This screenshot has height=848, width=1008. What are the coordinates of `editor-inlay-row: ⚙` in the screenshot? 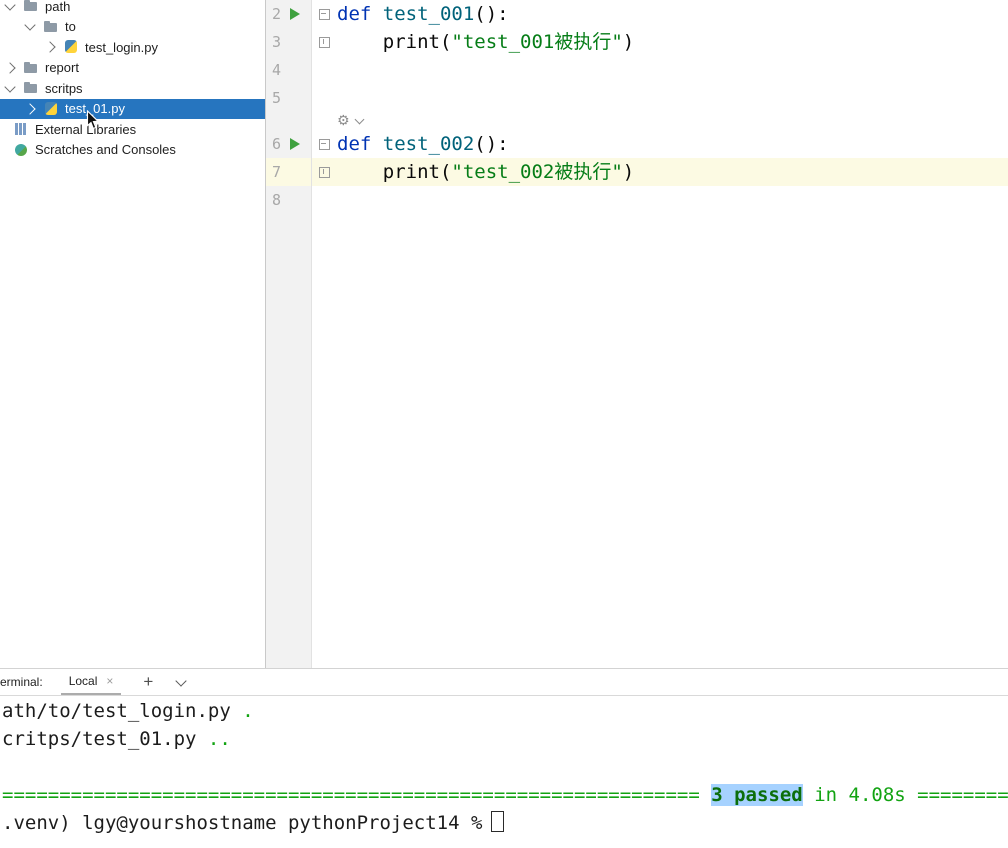 It's located at (637, 121).